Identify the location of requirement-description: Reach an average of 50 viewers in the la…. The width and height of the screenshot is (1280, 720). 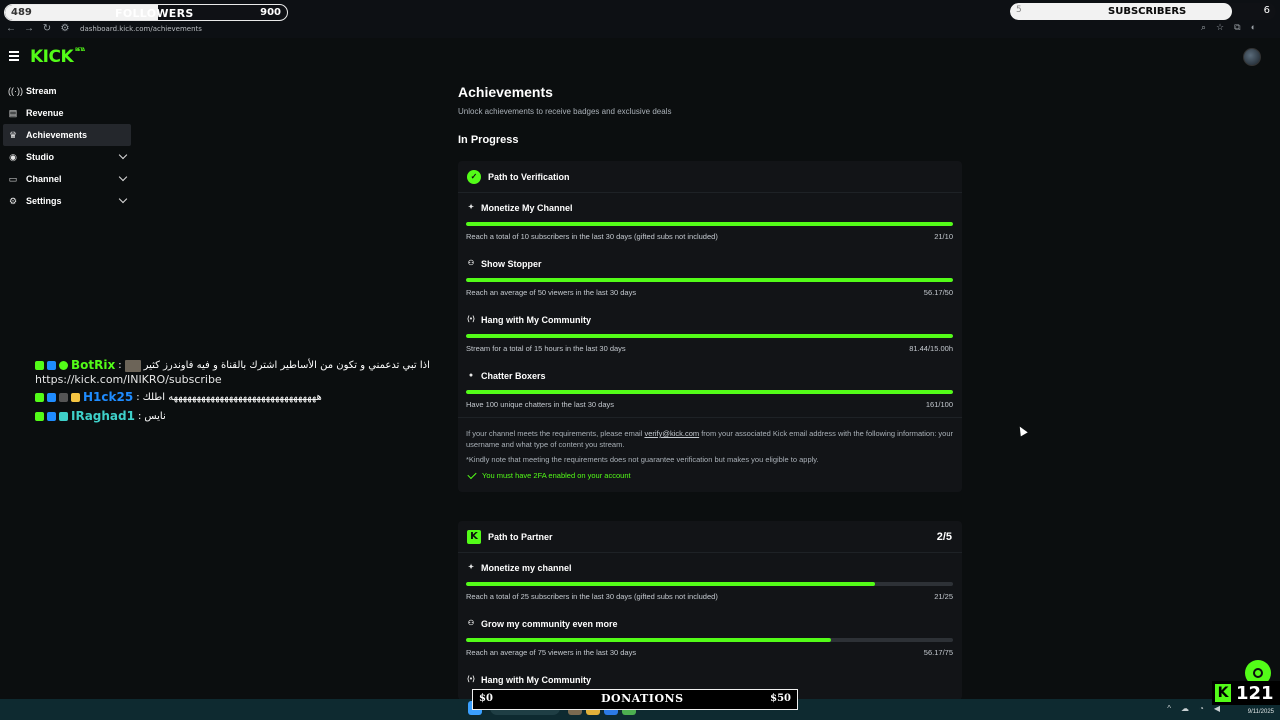
(551, 292).